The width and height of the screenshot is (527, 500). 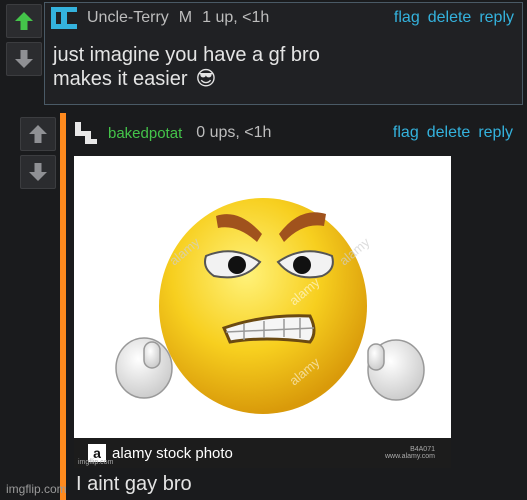 What do you see at coordinates (234, 132) in the screenshot?
I see `points-age: 0 ups, <1h` at bounding box center [234, 132].